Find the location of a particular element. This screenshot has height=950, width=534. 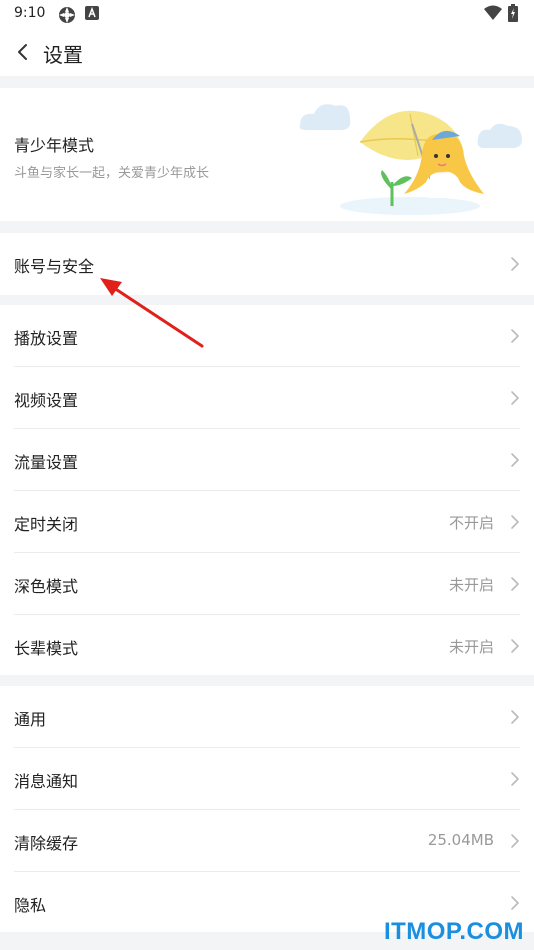

row-label: 深色模式 is located at coordinates (46, 586).